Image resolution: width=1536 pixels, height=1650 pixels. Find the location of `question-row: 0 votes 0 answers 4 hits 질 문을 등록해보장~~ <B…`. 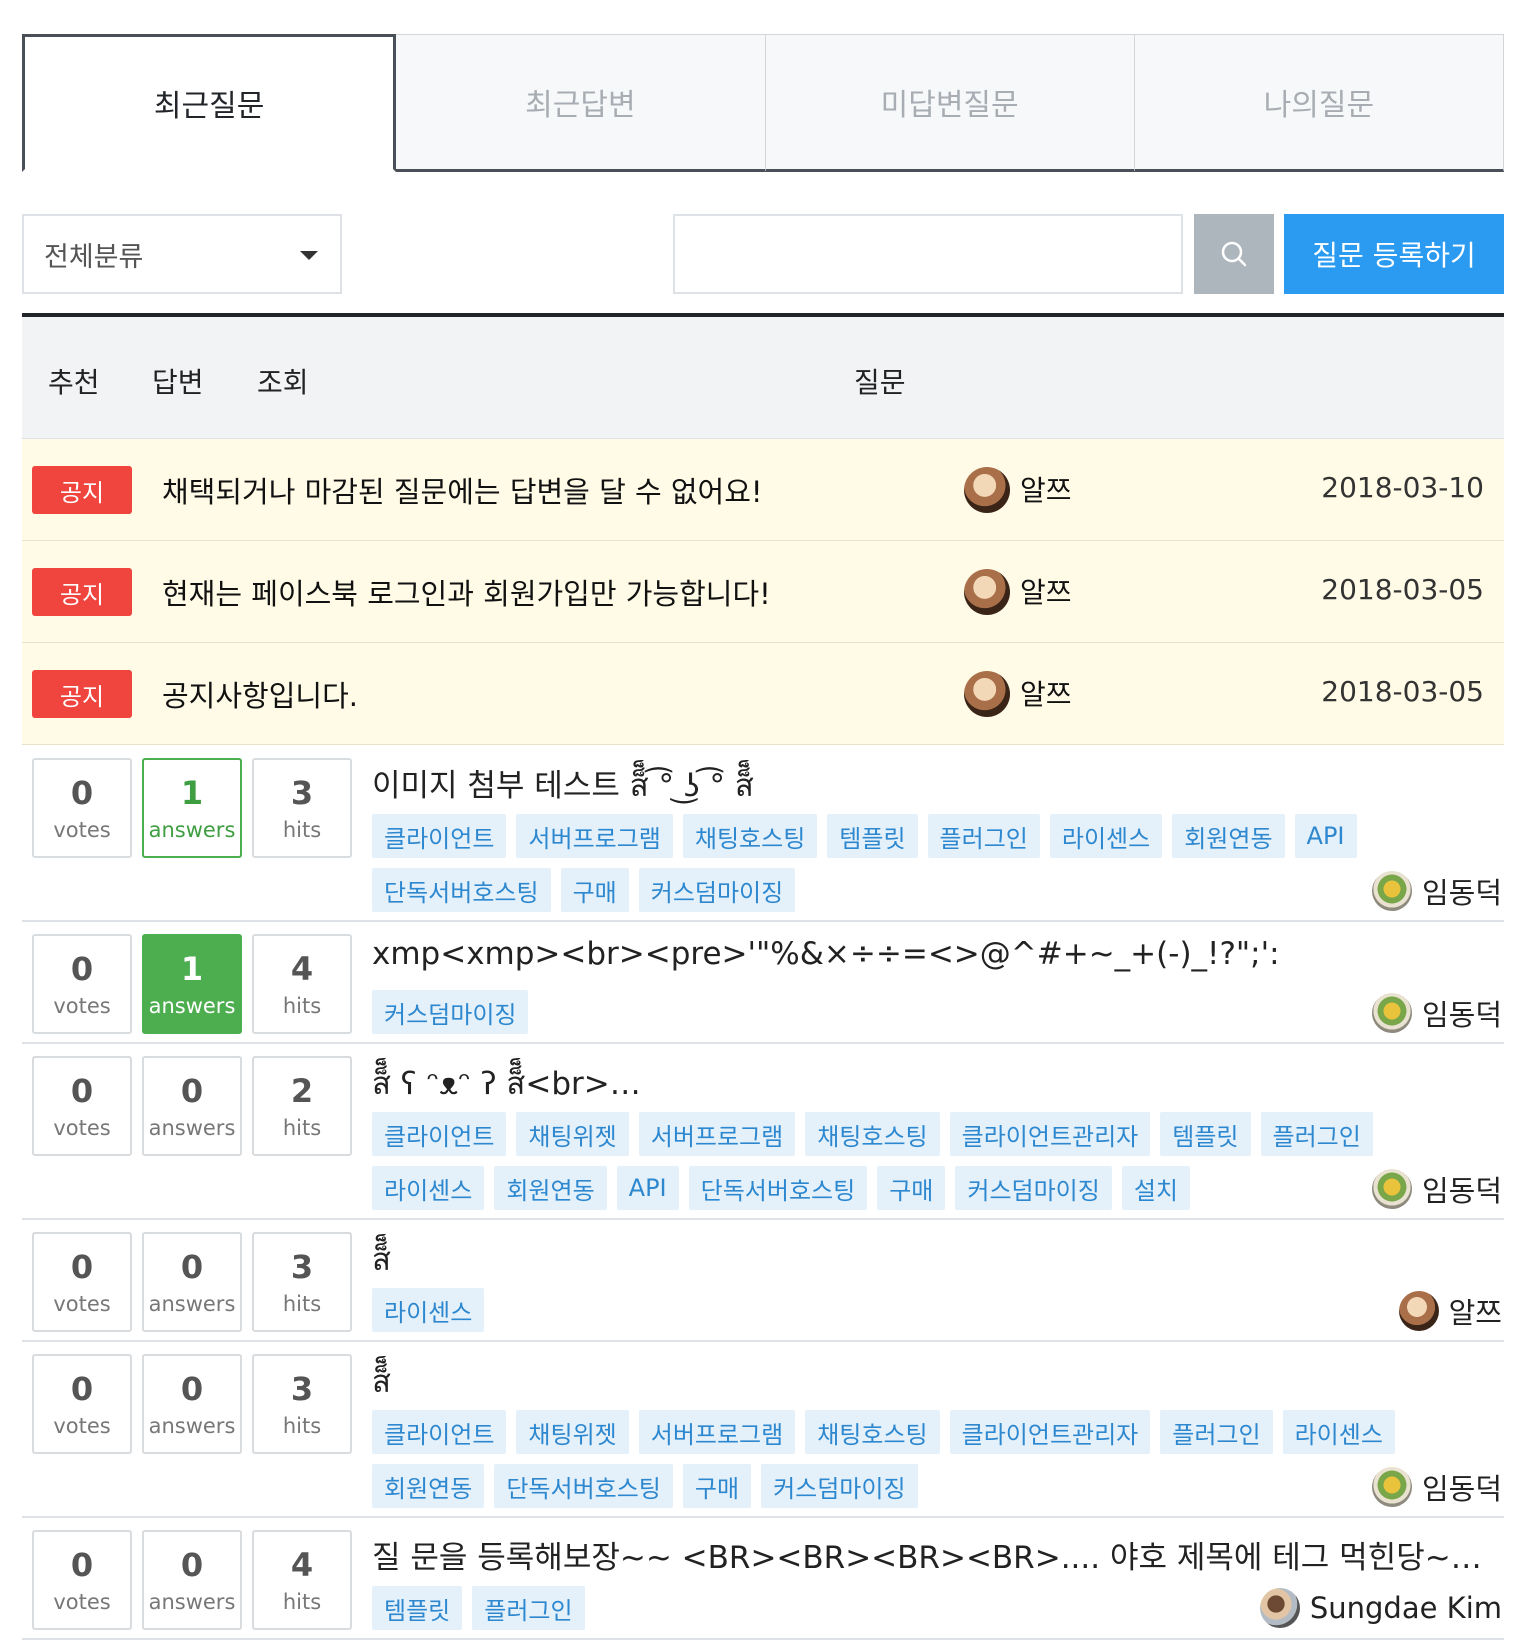

question-row: 0 votes 0 answers 4 hits 질 문을 등록해보장~~ <B… is located at coordinates (763, 1579).